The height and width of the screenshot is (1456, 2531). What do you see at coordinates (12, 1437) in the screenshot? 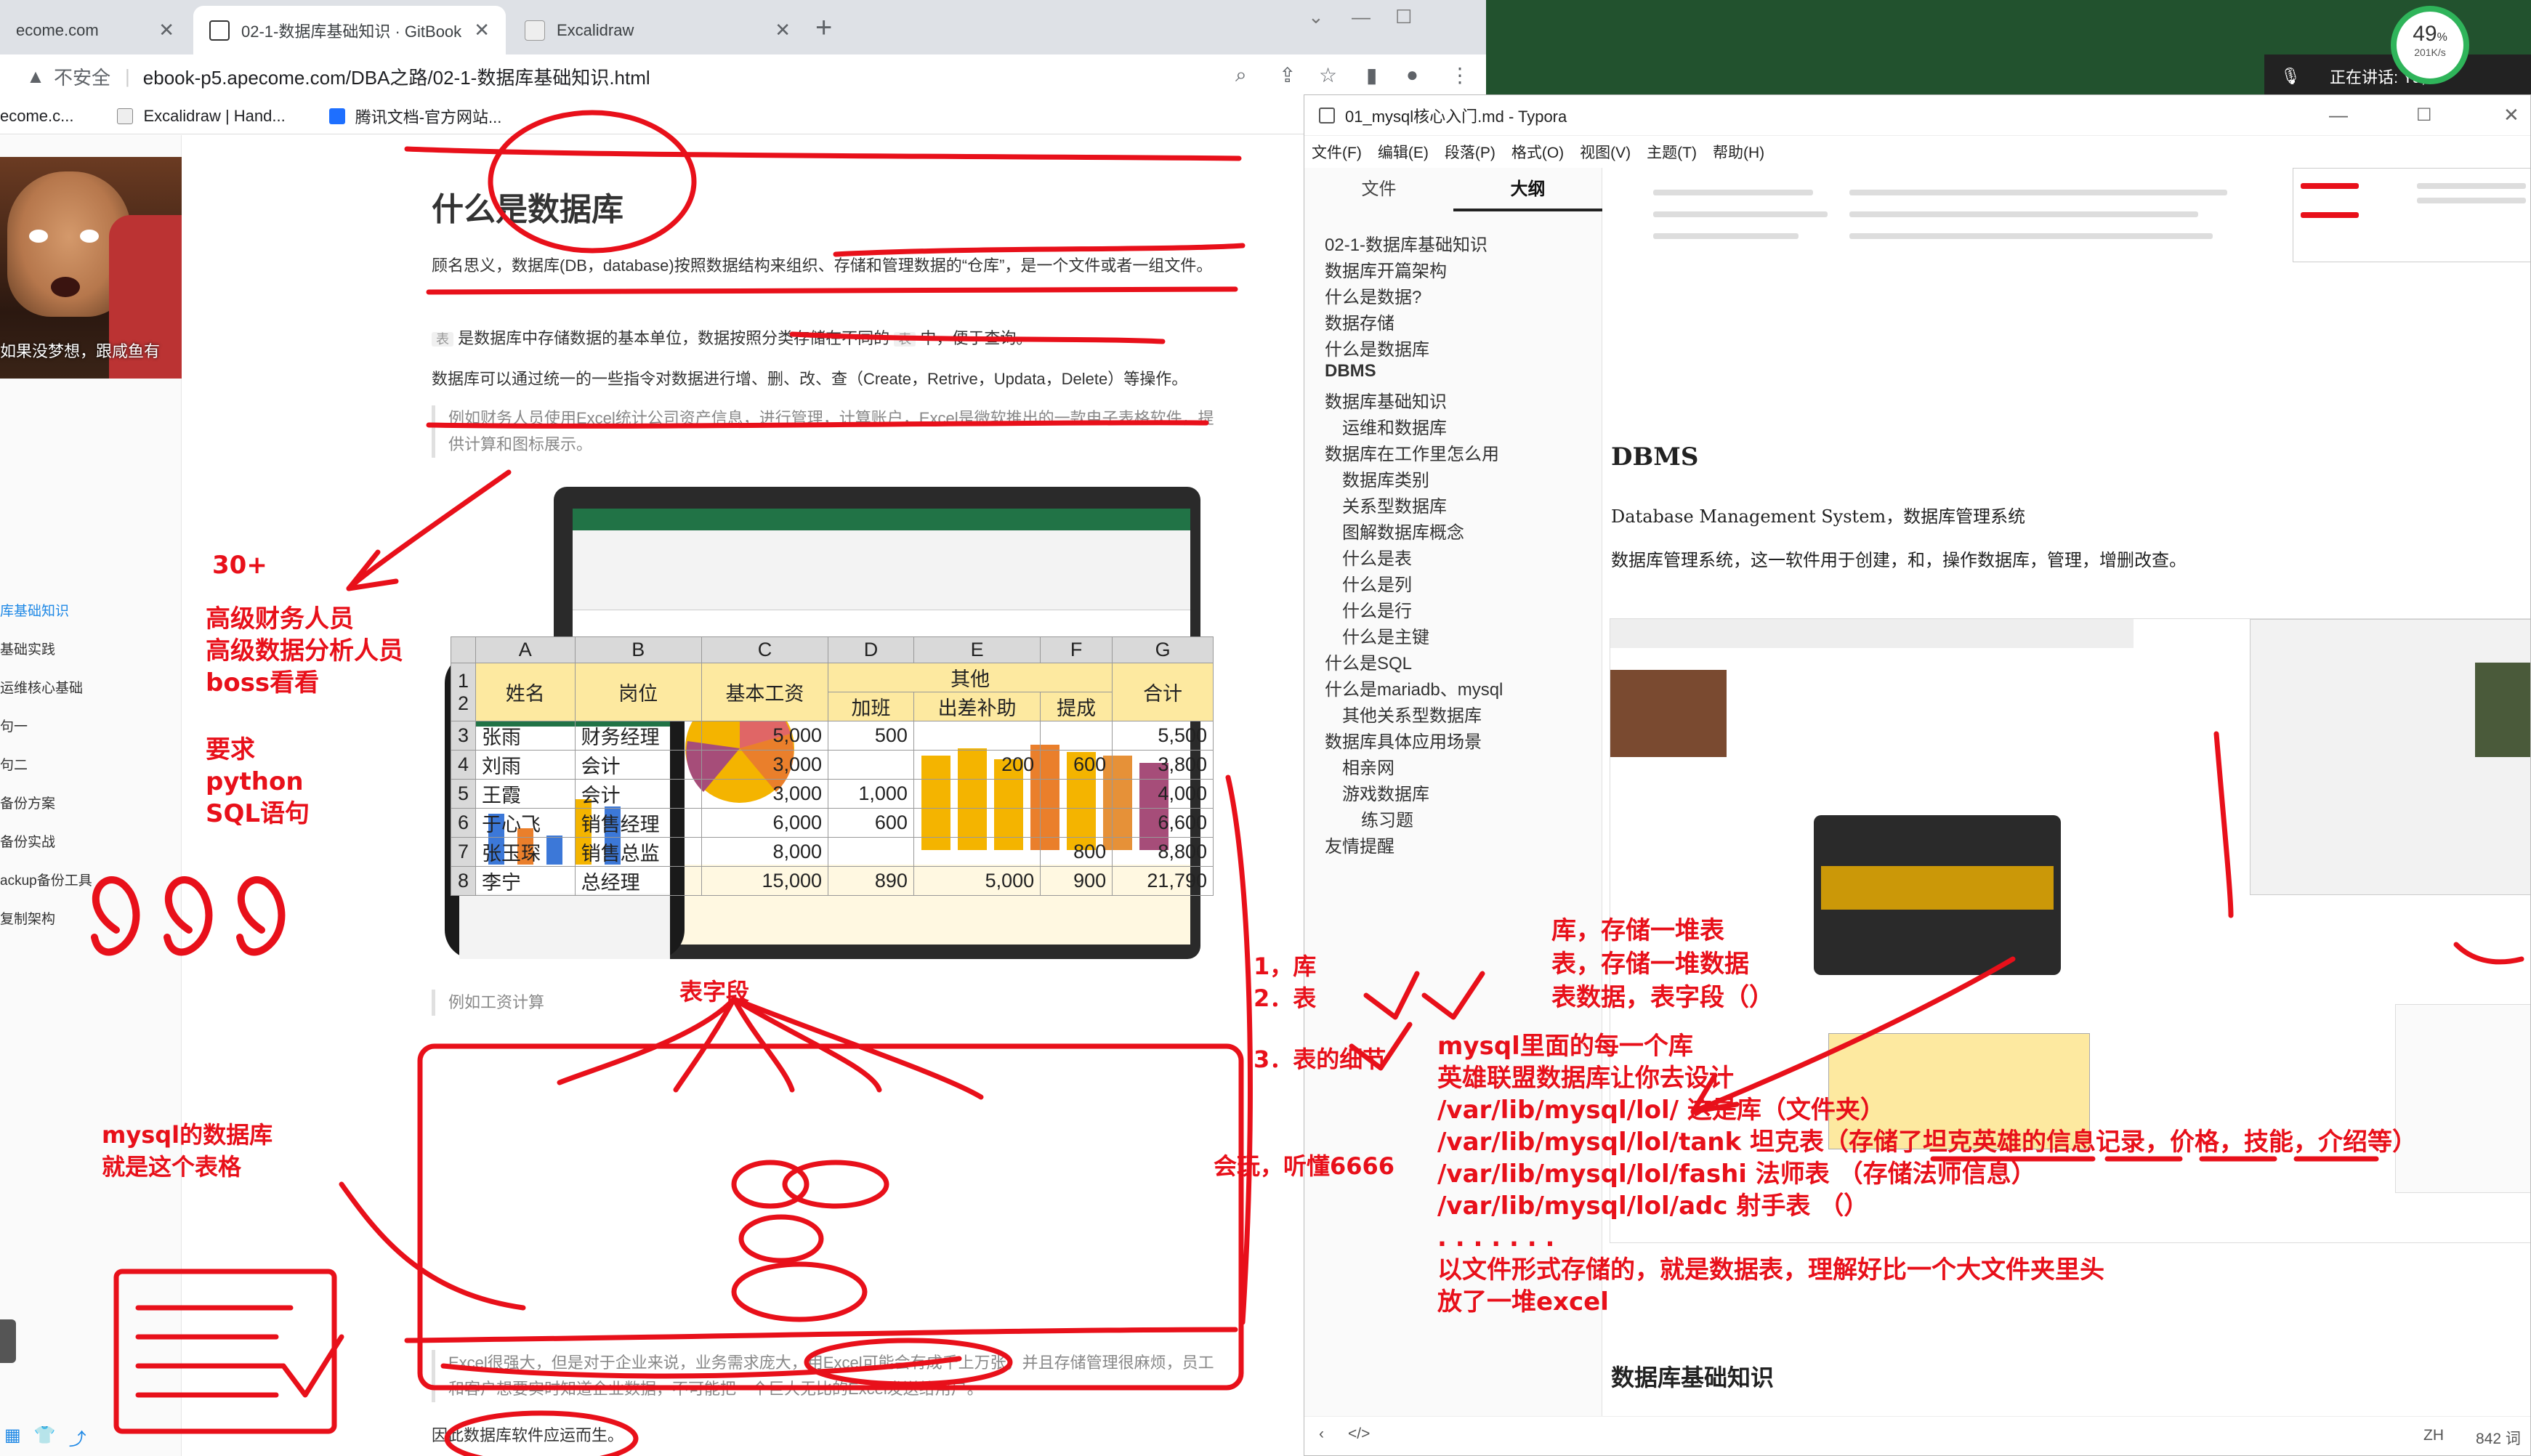
I see `grid-icon: ▦` at bounding box center [12, 1437].